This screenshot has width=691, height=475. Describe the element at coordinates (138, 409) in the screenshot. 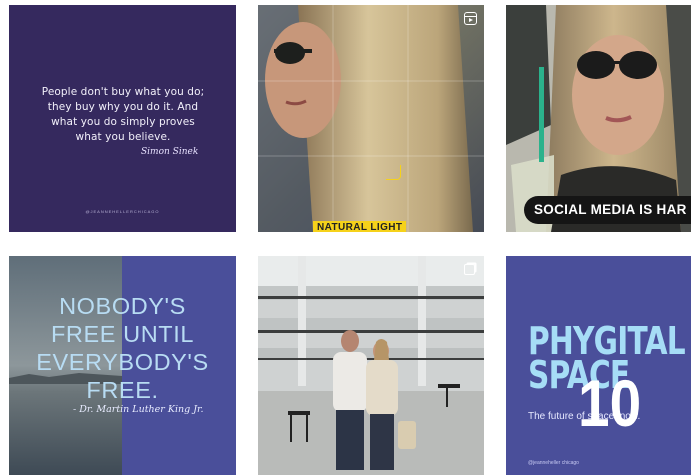

I see `nobody-signature: - Dr. Martin Luther King Jr.` at that location.